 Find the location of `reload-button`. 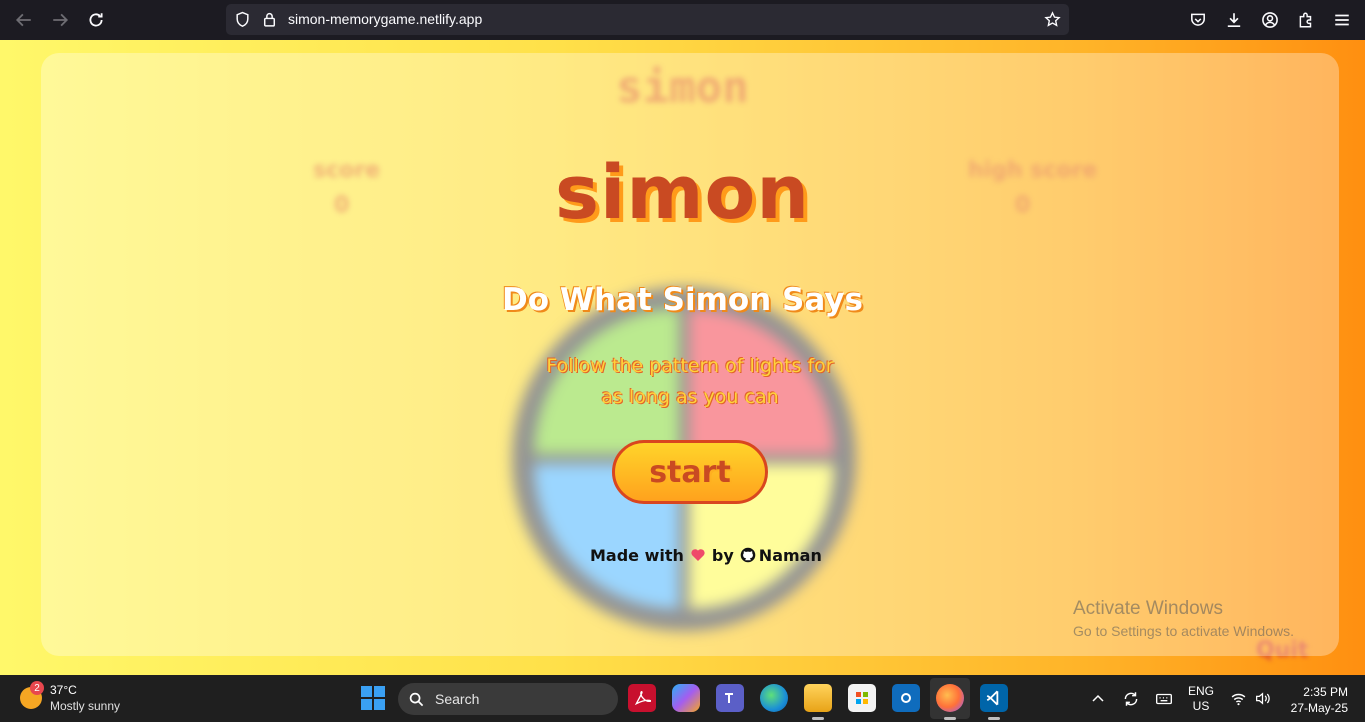

reload-button is located at coordinates (96, 20).